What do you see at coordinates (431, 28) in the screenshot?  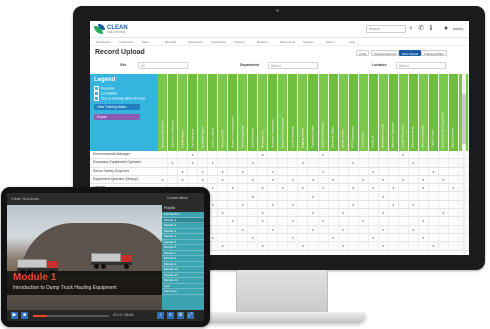 I see `info-icon: ℹ` at bounding box center [431, 28].